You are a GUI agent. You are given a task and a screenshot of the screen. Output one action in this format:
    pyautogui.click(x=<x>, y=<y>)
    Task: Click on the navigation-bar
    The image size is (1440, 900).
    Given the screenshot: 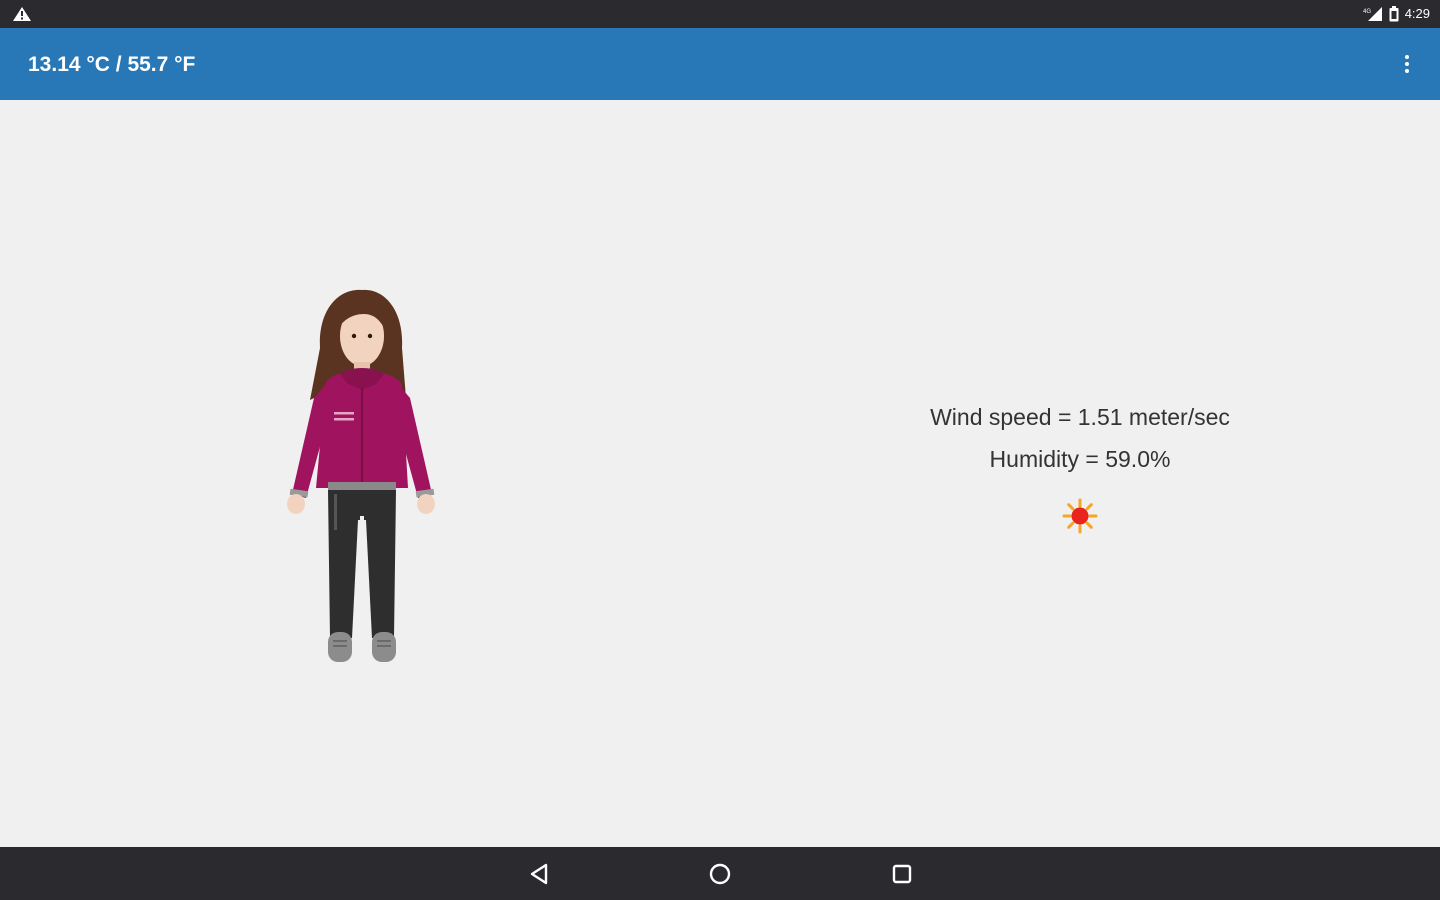 What is the action you would take?
    pyautogui.click(x=720, y=873)
    